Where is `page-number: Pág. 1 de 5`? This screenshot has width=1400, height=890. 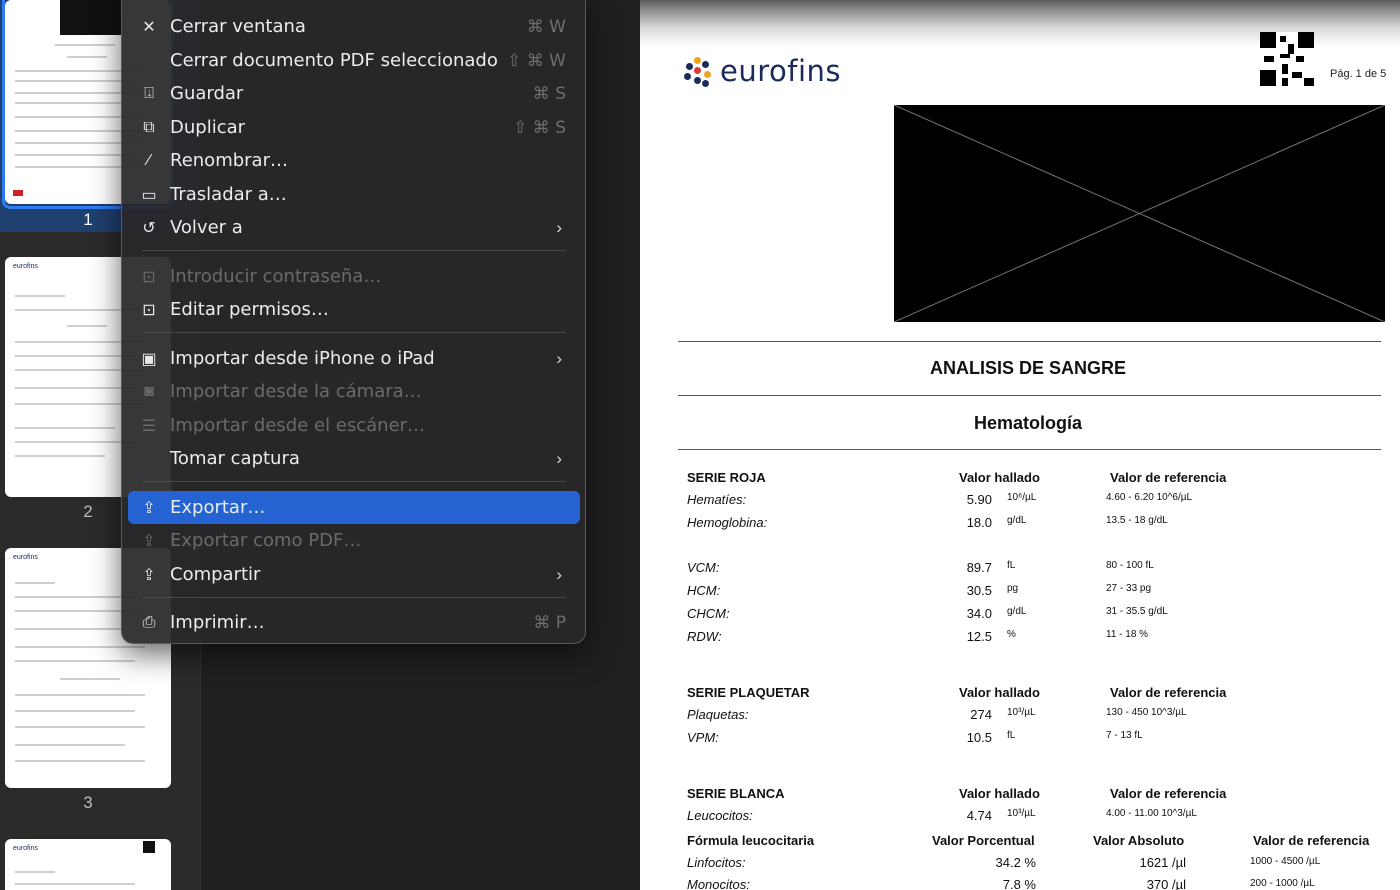
page-number: Pág. 1 de 5 is located at coordinates (1358, 74).